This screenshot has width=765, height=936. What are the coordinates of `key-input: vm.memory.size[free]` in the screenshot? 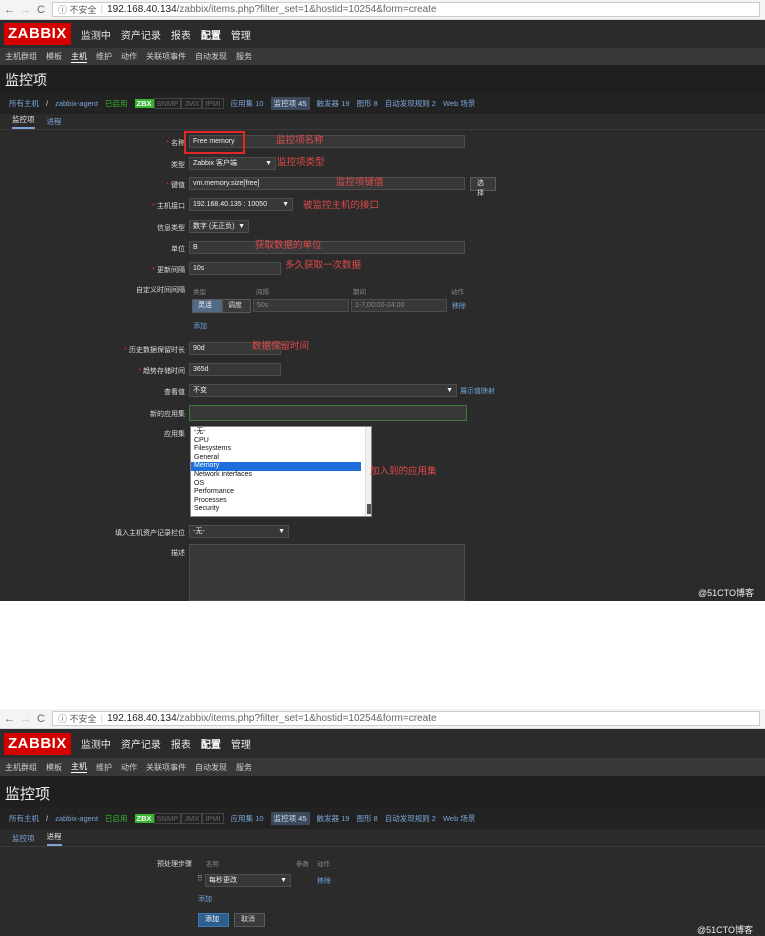 It's located at (327, 183).